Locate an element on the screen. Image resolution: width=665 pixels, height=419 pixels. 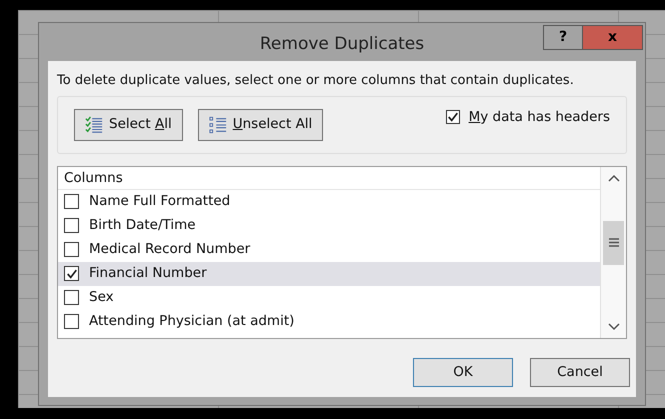
instruction-text: To delete duplicate values, select one or more columns that contain duplicates. is located at coordinates (316, 81).